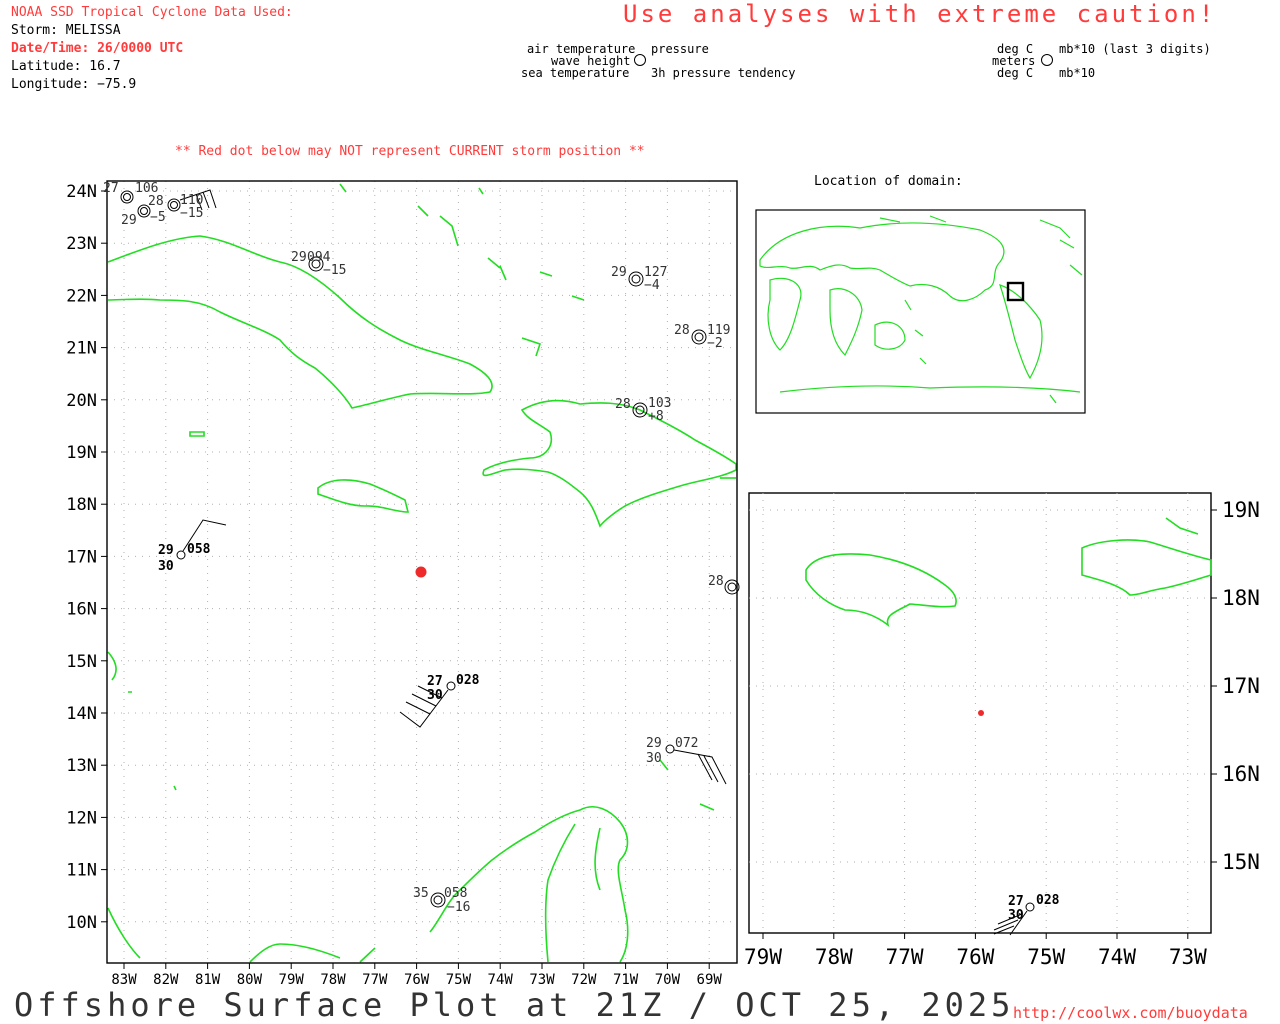 Image resolution: width=1280 pixels, height=1024 pixels. Describe the element at coordinates (1130, 1013) in the screenshot. I see `source-url: http://coolwx.com/buoydata` at that location.